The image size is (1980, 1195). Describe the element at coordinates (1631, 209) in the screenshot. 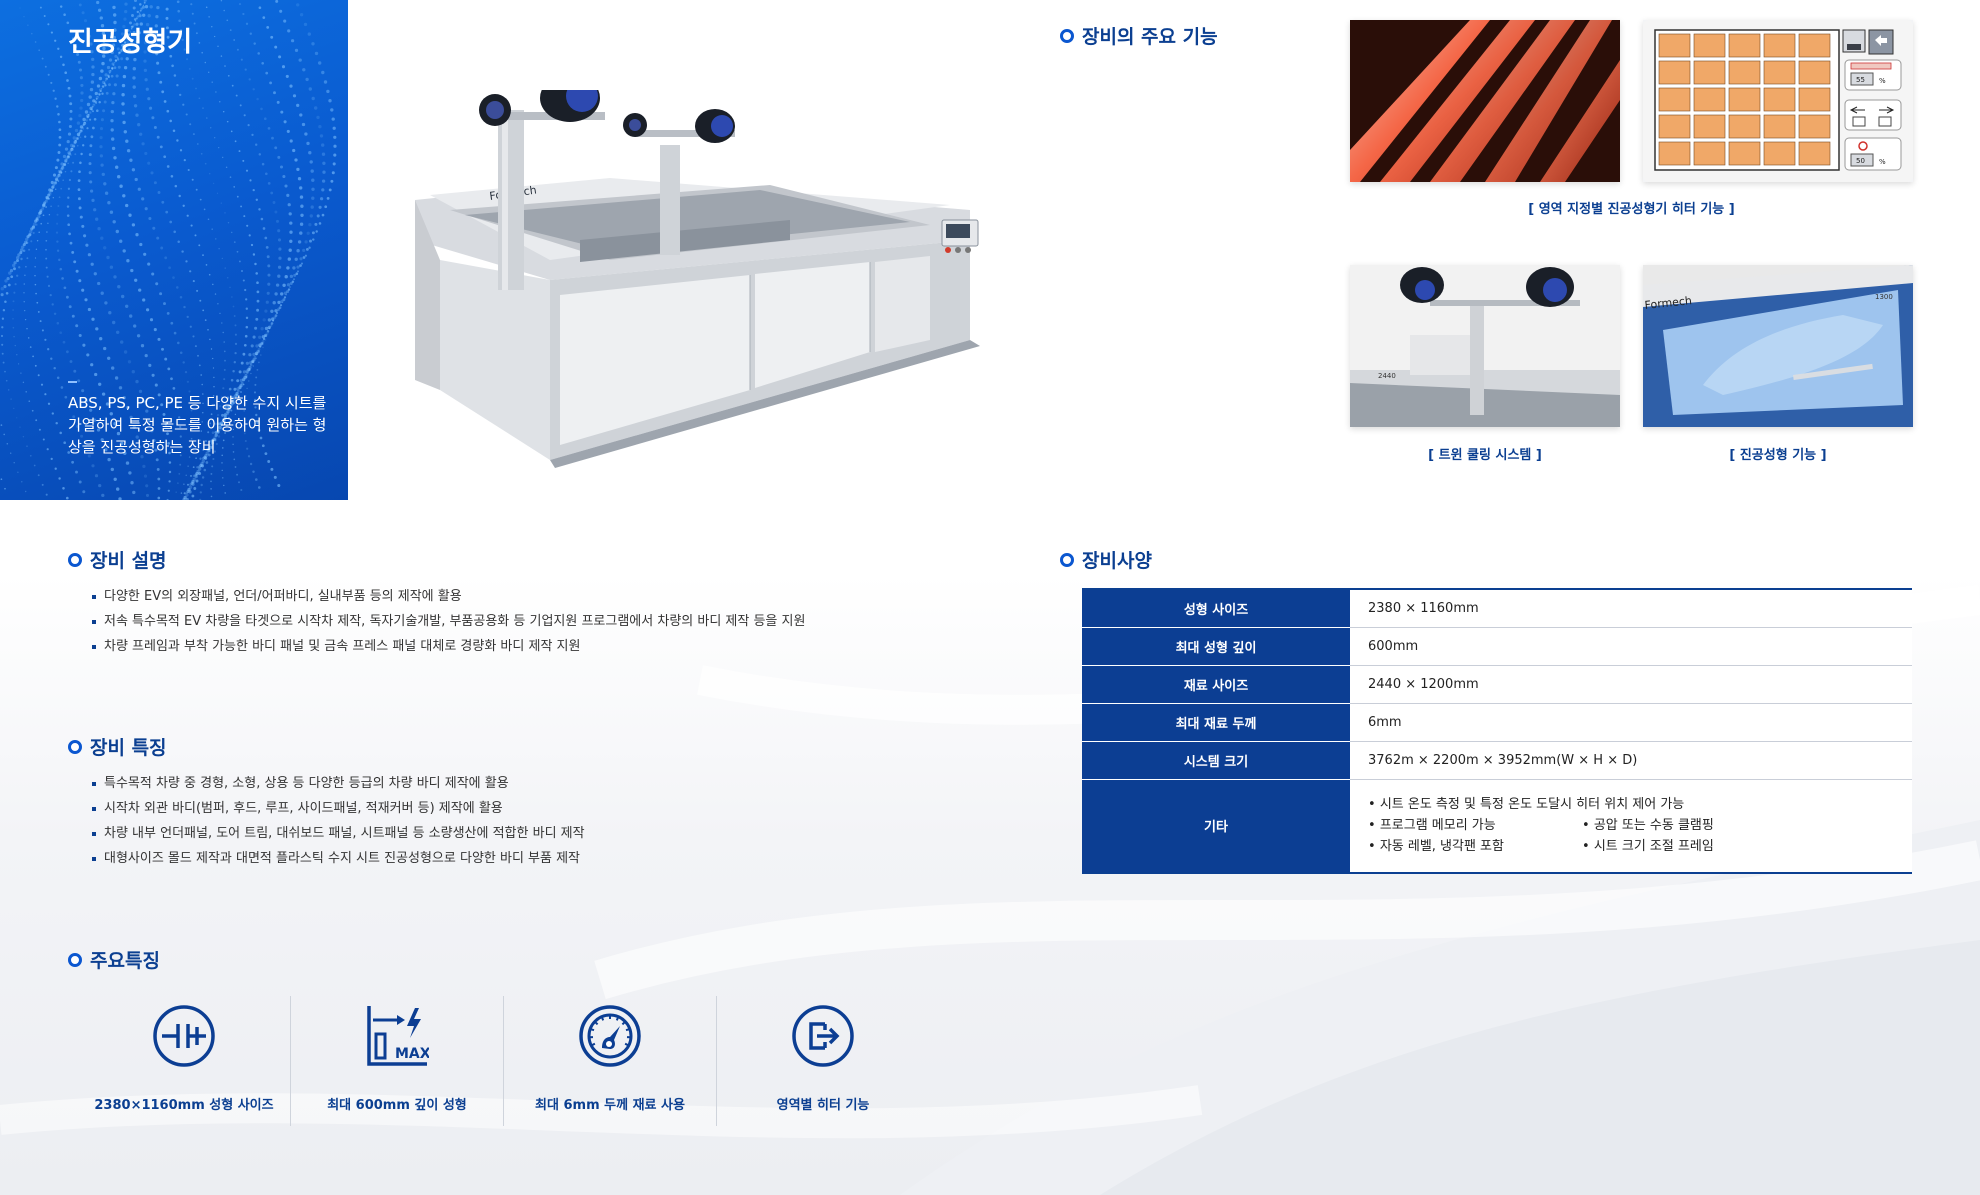

I see `heater-caption: [ 영역 지정별 진공성형기 히터 기능 ]` at that location.